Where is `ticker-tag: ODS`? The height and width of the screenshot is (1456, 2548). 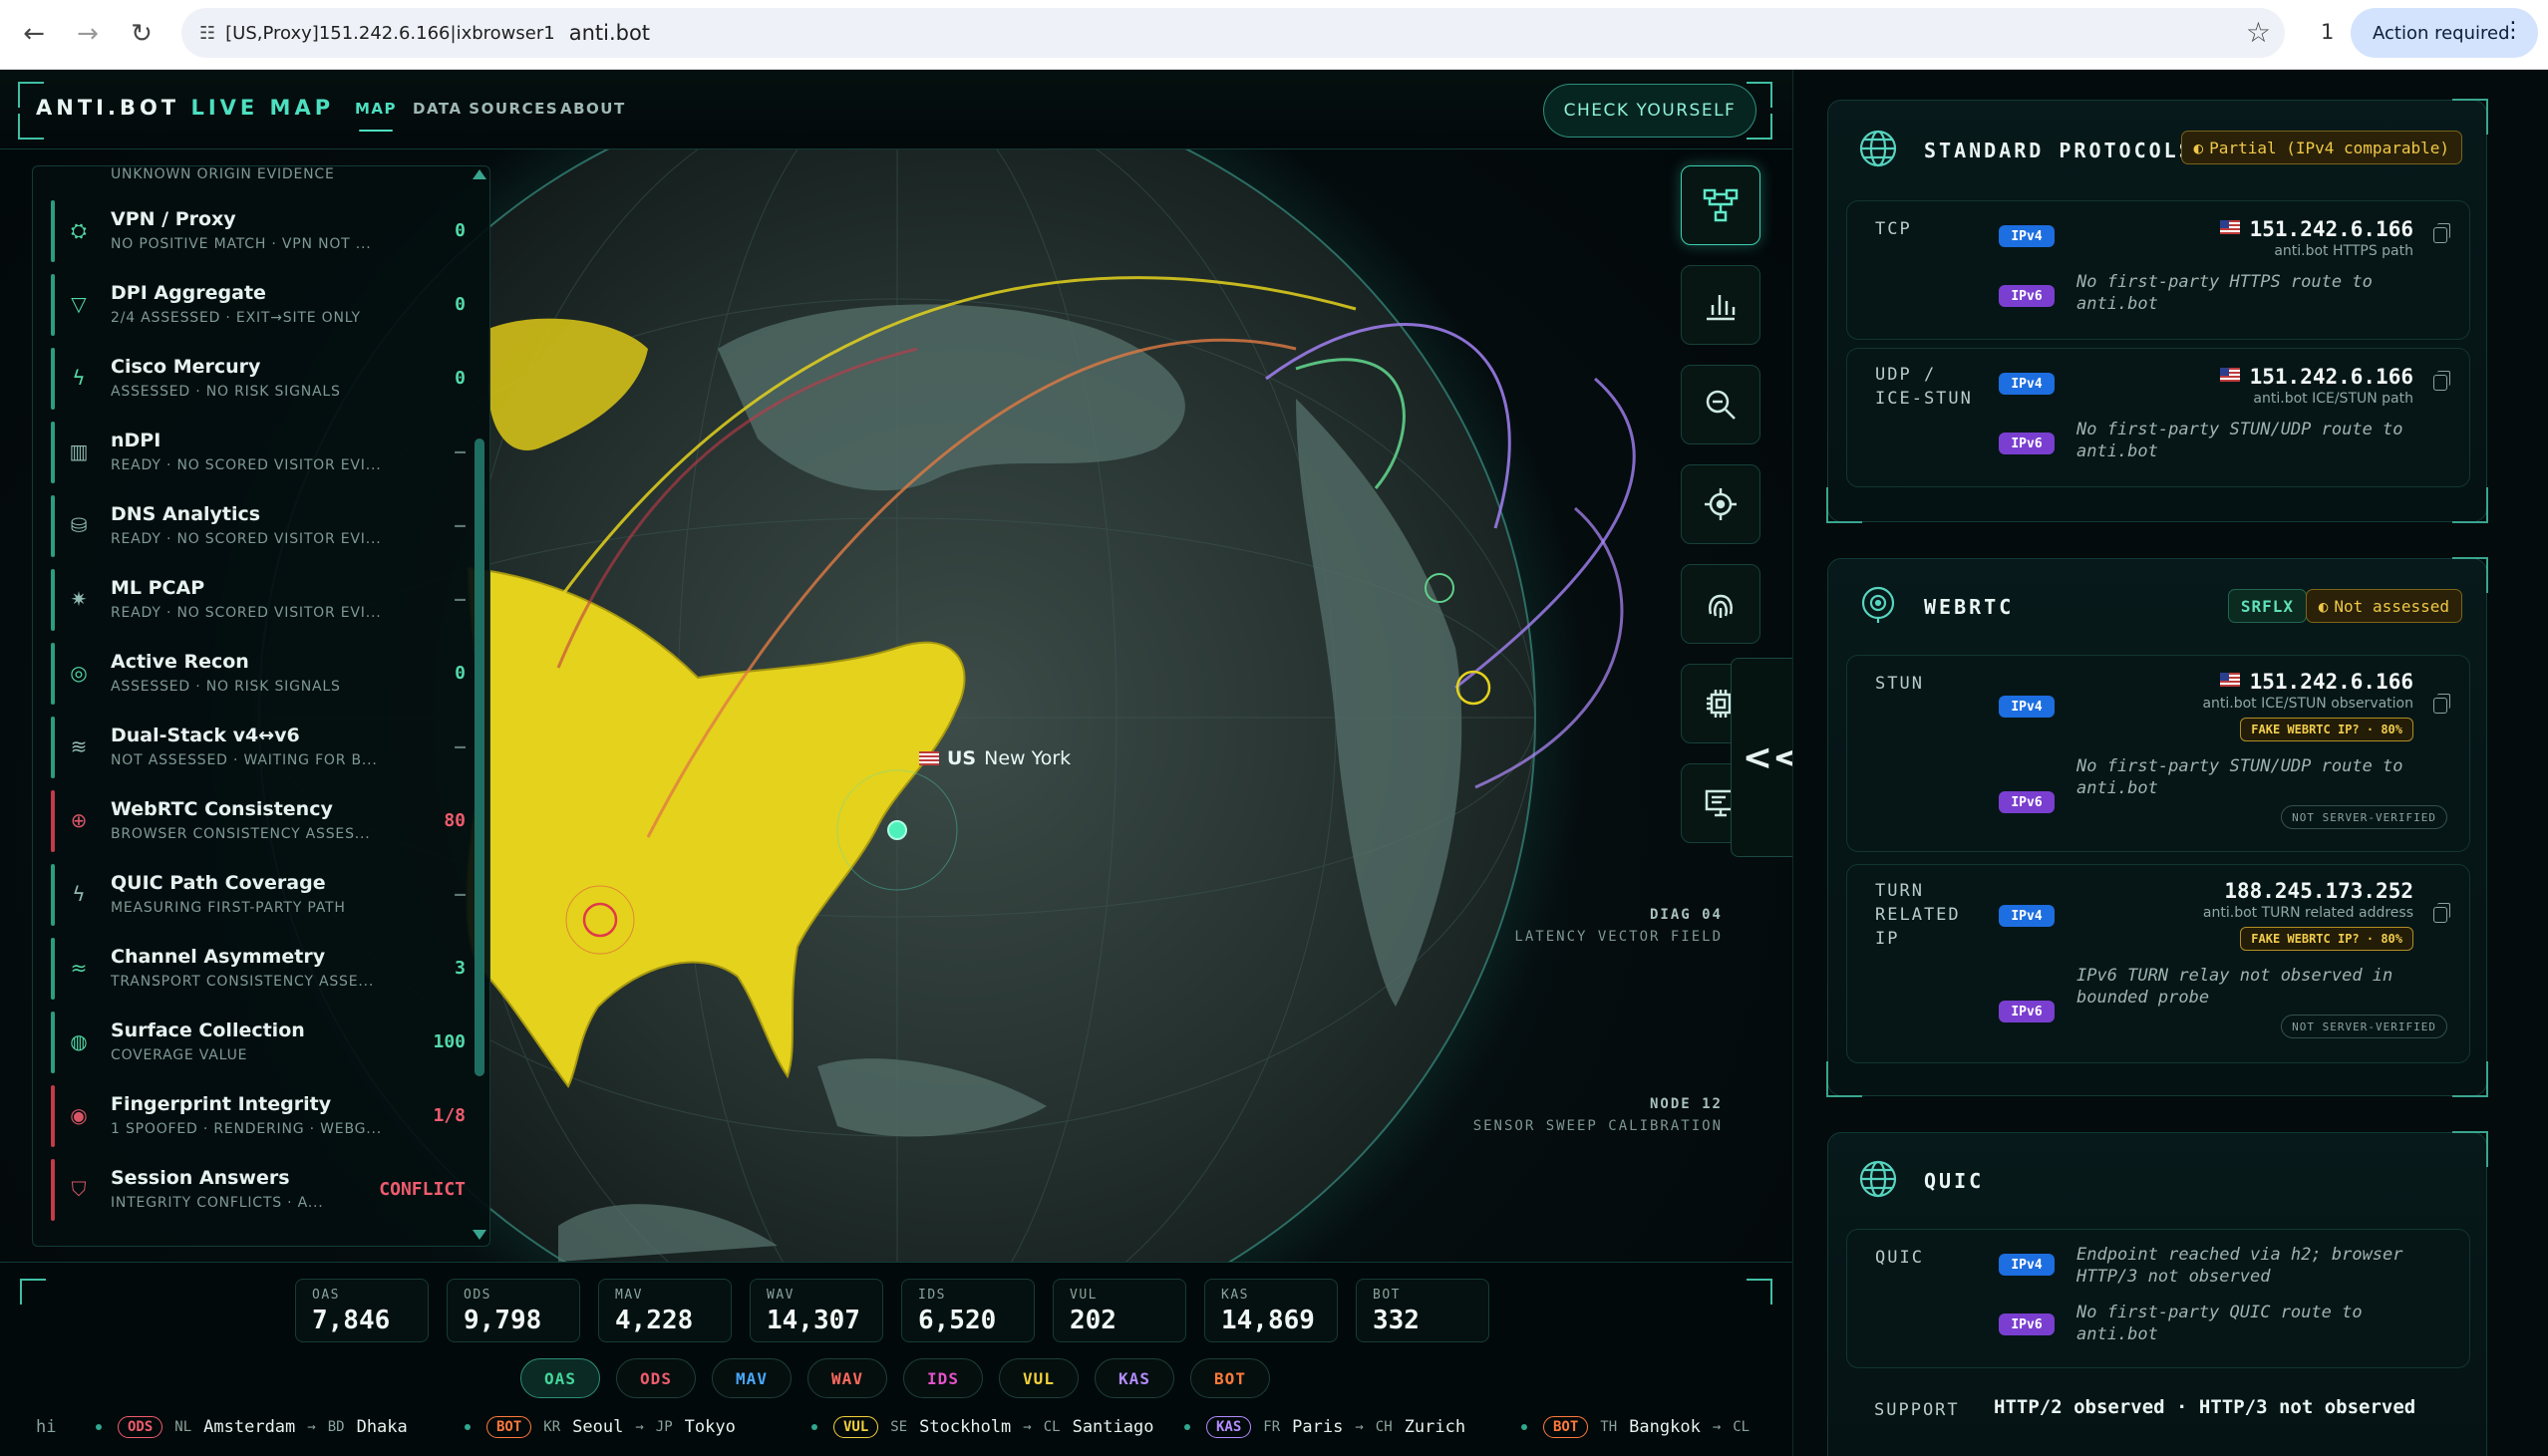
ticker-tag: ODS is located at coordinates (140, 1427).